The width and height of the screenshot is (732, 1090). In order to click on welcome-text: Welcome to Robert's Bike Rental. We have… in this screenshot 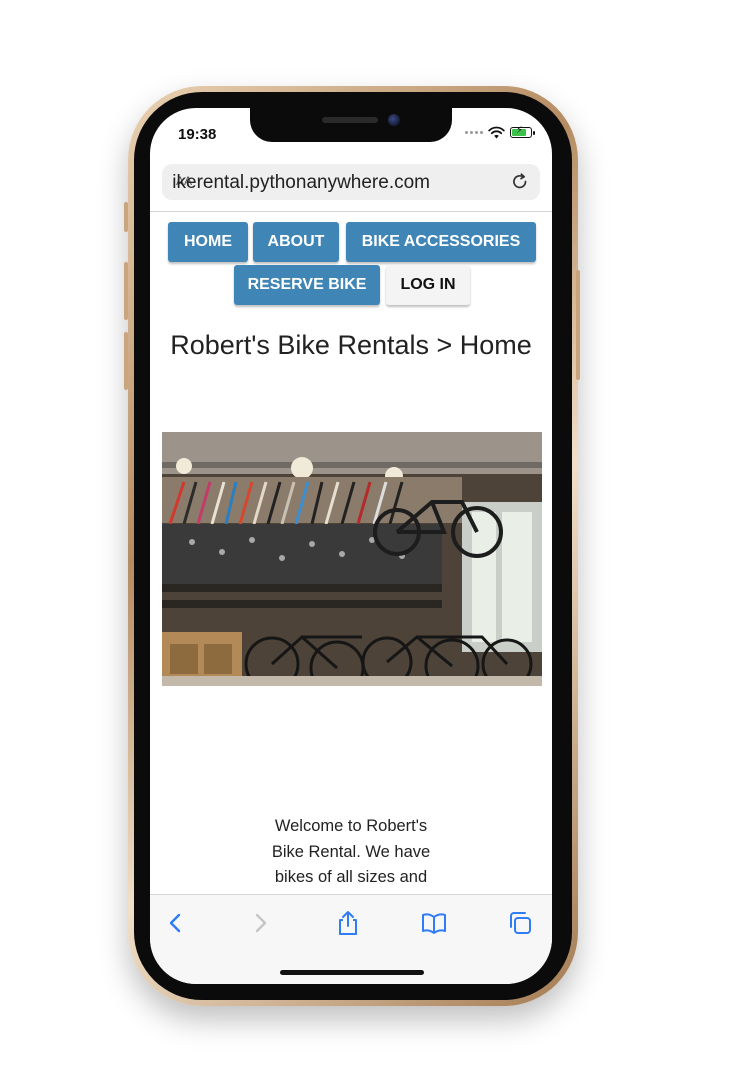, I will do `click(351, 855)`.